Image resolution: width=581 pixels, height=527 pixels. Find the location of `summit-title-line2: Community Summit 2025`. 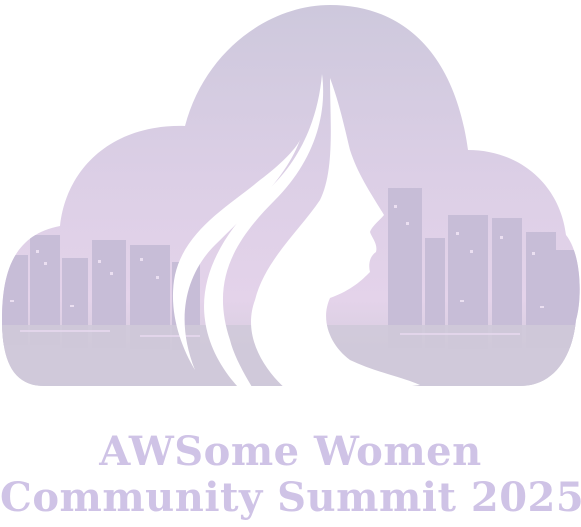

summit-title-line2: Community Summit 2025 is located at coordinates (290, 497).